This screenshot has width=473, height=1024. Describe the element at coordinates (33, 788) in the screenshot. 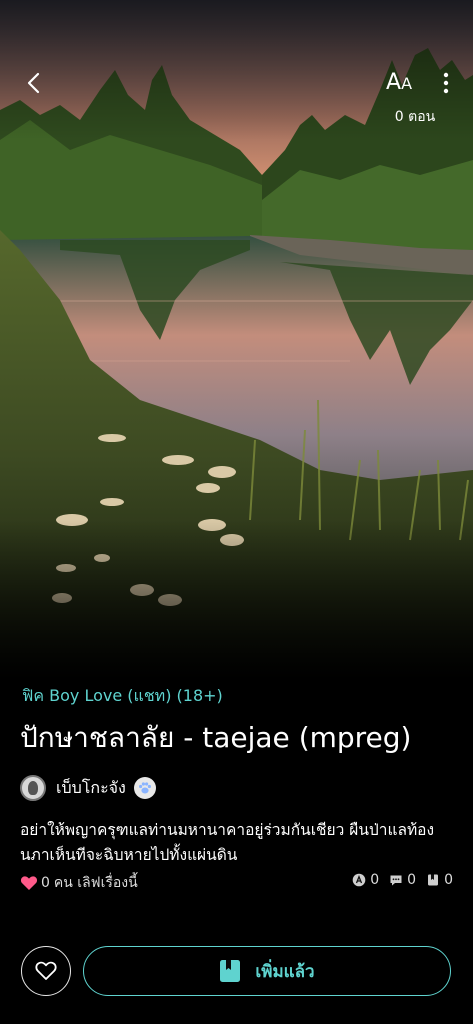

I see `author-avatar` at that location.